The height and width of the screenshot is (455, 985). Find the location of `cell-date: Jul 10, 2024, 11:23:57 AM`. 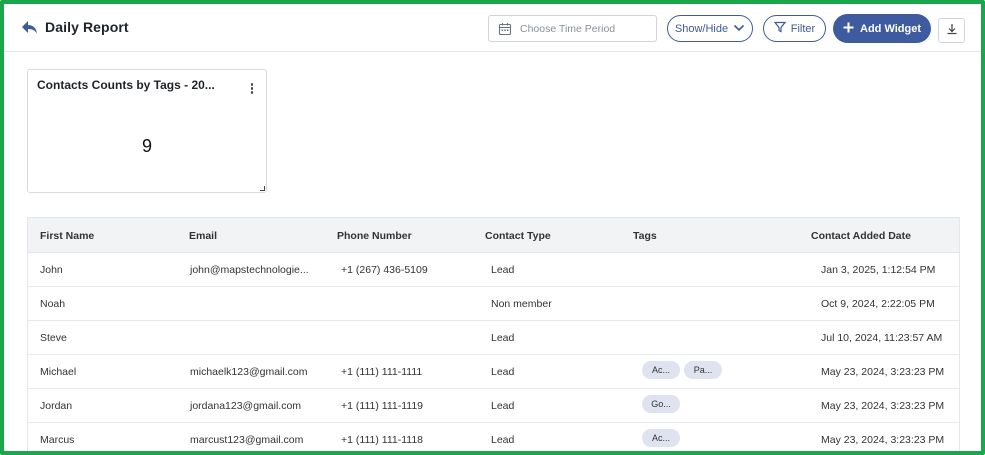

cell-date: Jul 10, 2024, 11:23:57 AM is located at coordinates (882, 338).